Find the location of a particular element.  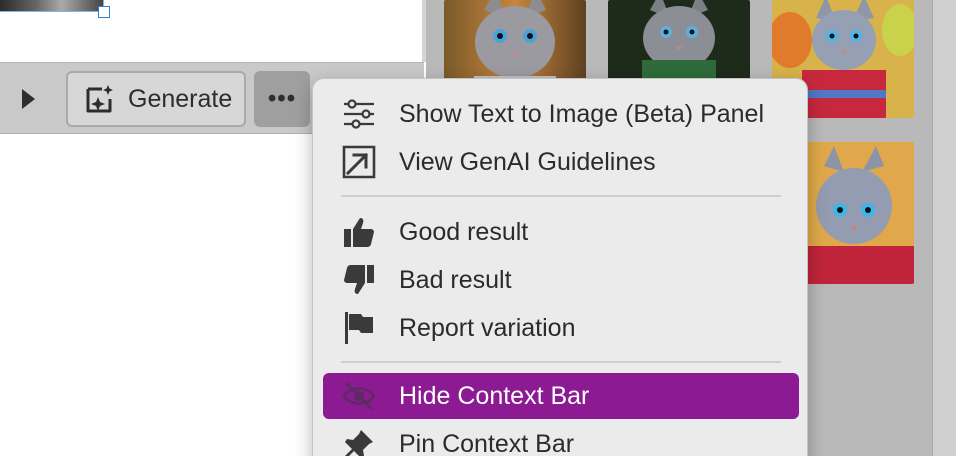

menu-item-show-text-to-image-panel: Show Text to Image (Beta) Panel is located at coordinates (561, 114).